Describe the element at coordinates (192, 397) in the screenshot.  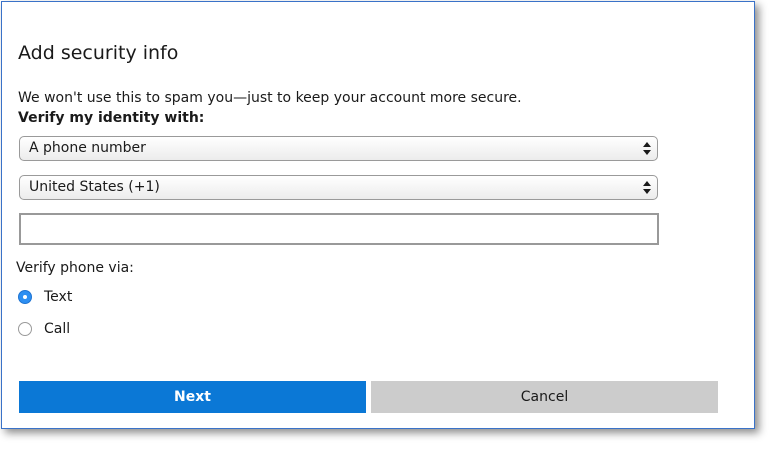
I see `next-button: Next` at that location.